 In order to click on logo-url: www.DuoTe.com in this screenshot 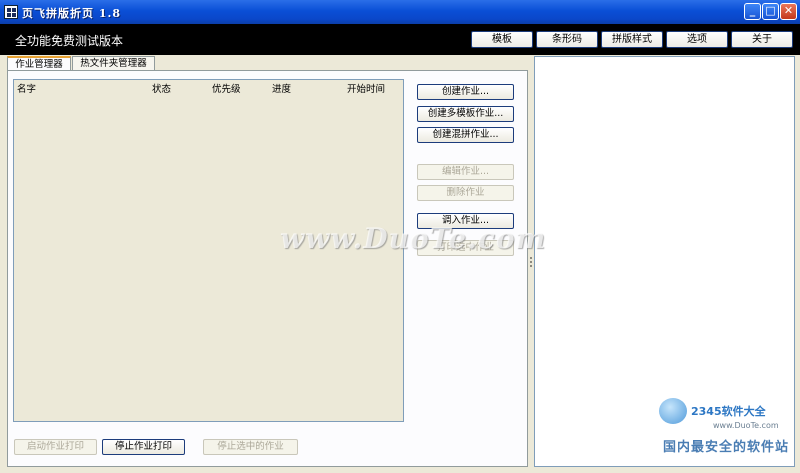, I will do `click(746, 425)`.